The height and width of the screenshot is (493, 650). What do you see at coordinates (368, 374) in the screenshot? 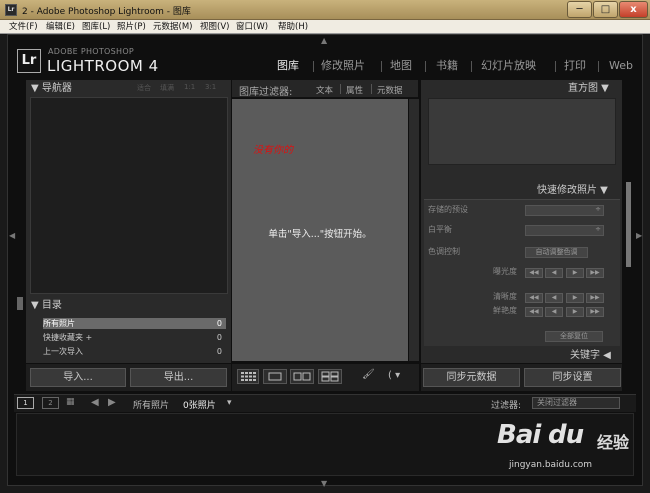
I see `painter-icon: 🖌` at bounding box center [368, 374].